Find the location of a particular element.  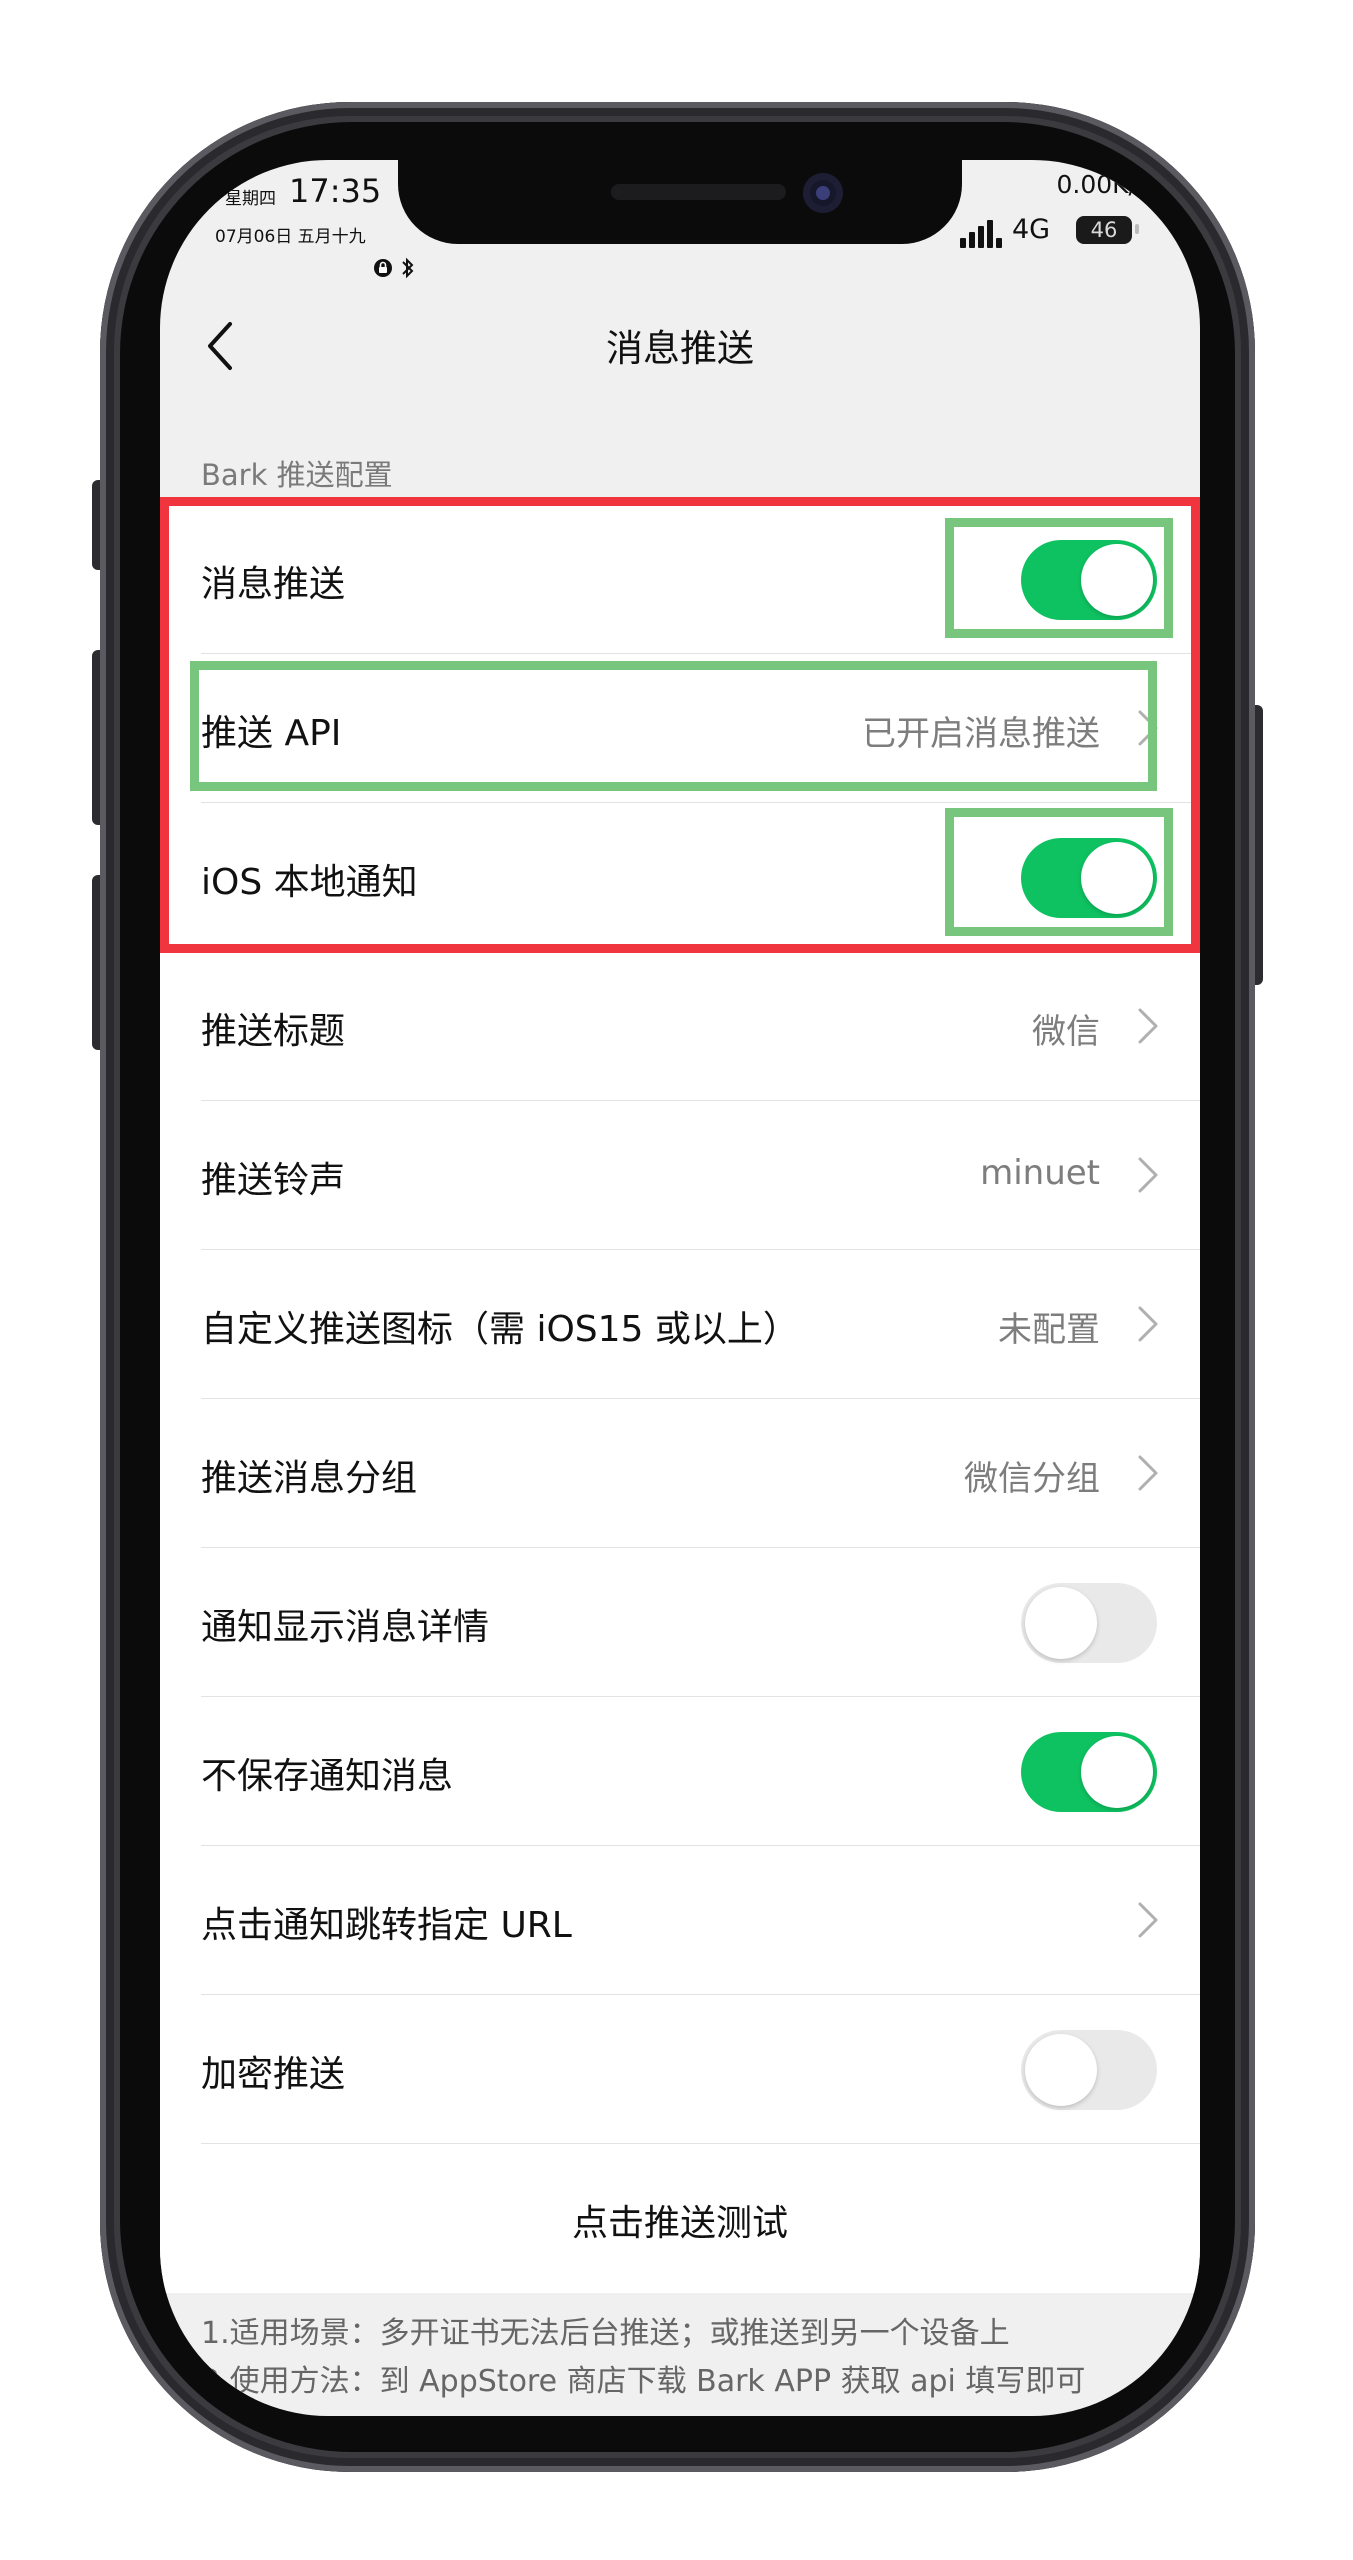

row-label: 推送铃声 is located at coordinates (273, 1180).